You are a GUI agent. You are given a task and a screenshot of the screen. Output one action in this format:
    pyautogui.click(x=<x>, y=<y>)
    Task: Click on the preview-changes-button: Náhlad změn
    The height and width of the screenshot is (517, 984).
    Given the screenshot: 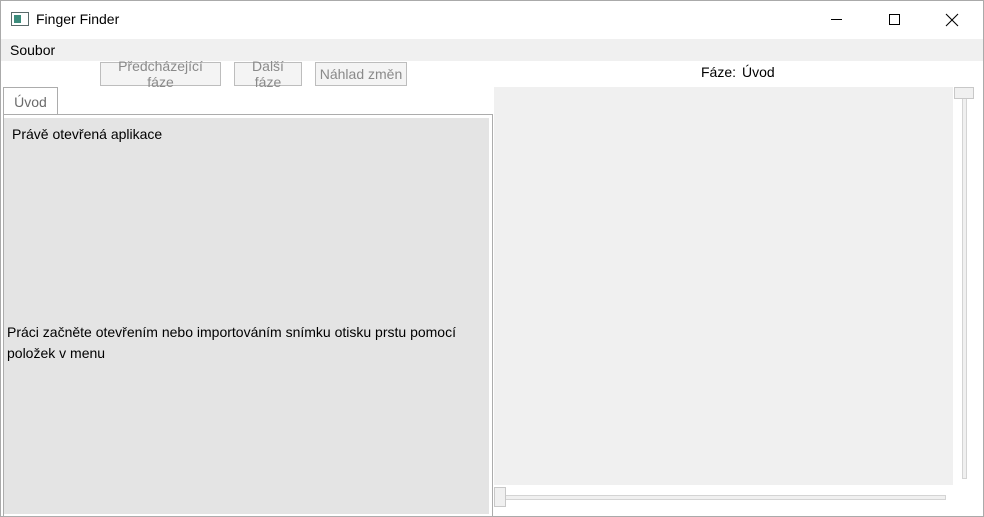 What is the action you would take?
    pyautogui.click(x=361, y=74)
    